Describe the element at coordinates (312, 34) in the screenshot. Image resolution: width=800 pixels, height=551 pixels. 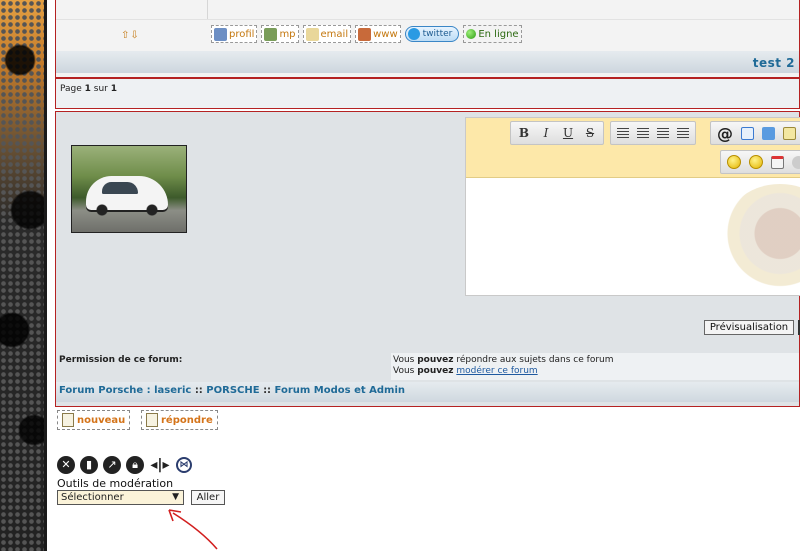
I see `email-icon` at that location.